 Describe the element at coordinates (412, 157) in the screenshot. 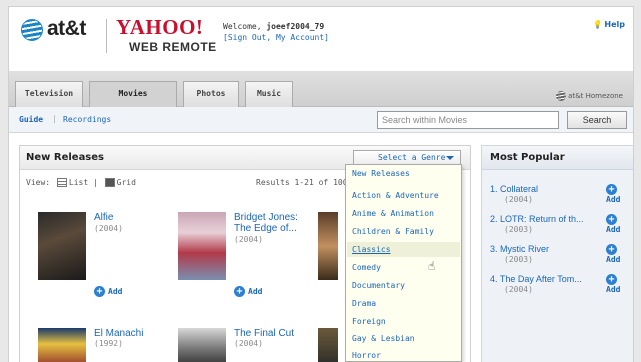

I see `select-genre-label: Select a Genre` at that location.